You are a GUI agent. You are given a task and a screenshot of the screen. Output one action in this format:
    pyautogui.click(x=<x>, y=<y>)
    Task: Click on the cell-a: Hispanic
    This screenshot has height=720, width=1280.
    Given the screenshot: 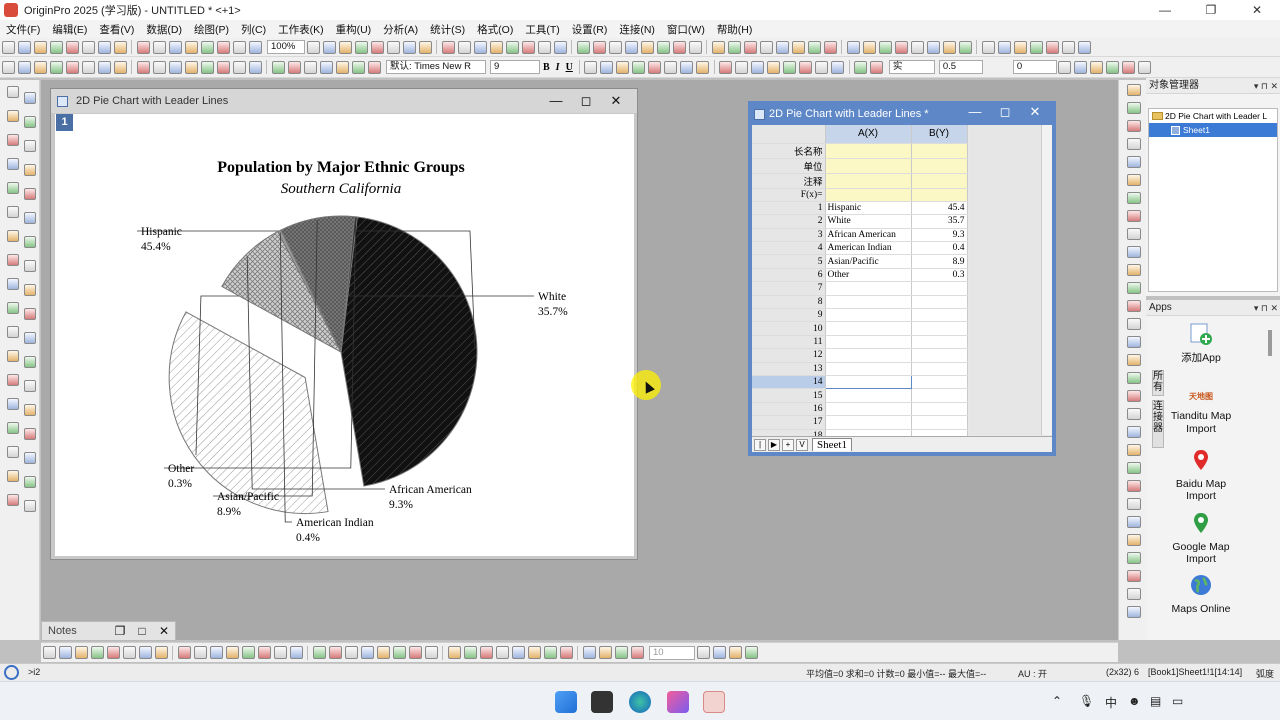 What is the action you would take?
    pyautogui.click(x=868, y=208)
    